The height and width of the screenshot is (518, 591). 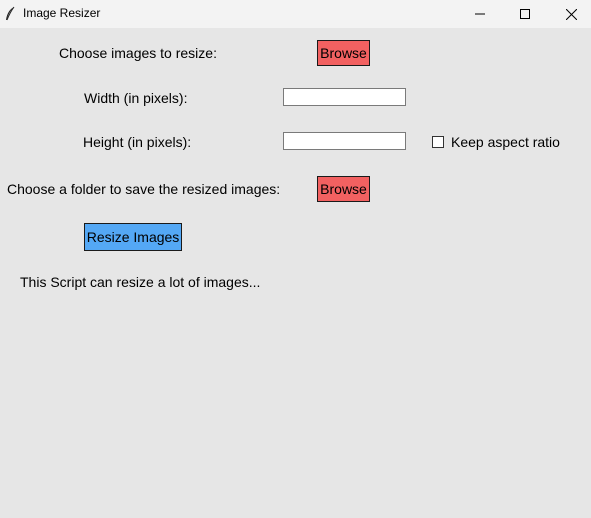 I want to click on resize-images-button: Resize Images, so click(x=133, y=237).